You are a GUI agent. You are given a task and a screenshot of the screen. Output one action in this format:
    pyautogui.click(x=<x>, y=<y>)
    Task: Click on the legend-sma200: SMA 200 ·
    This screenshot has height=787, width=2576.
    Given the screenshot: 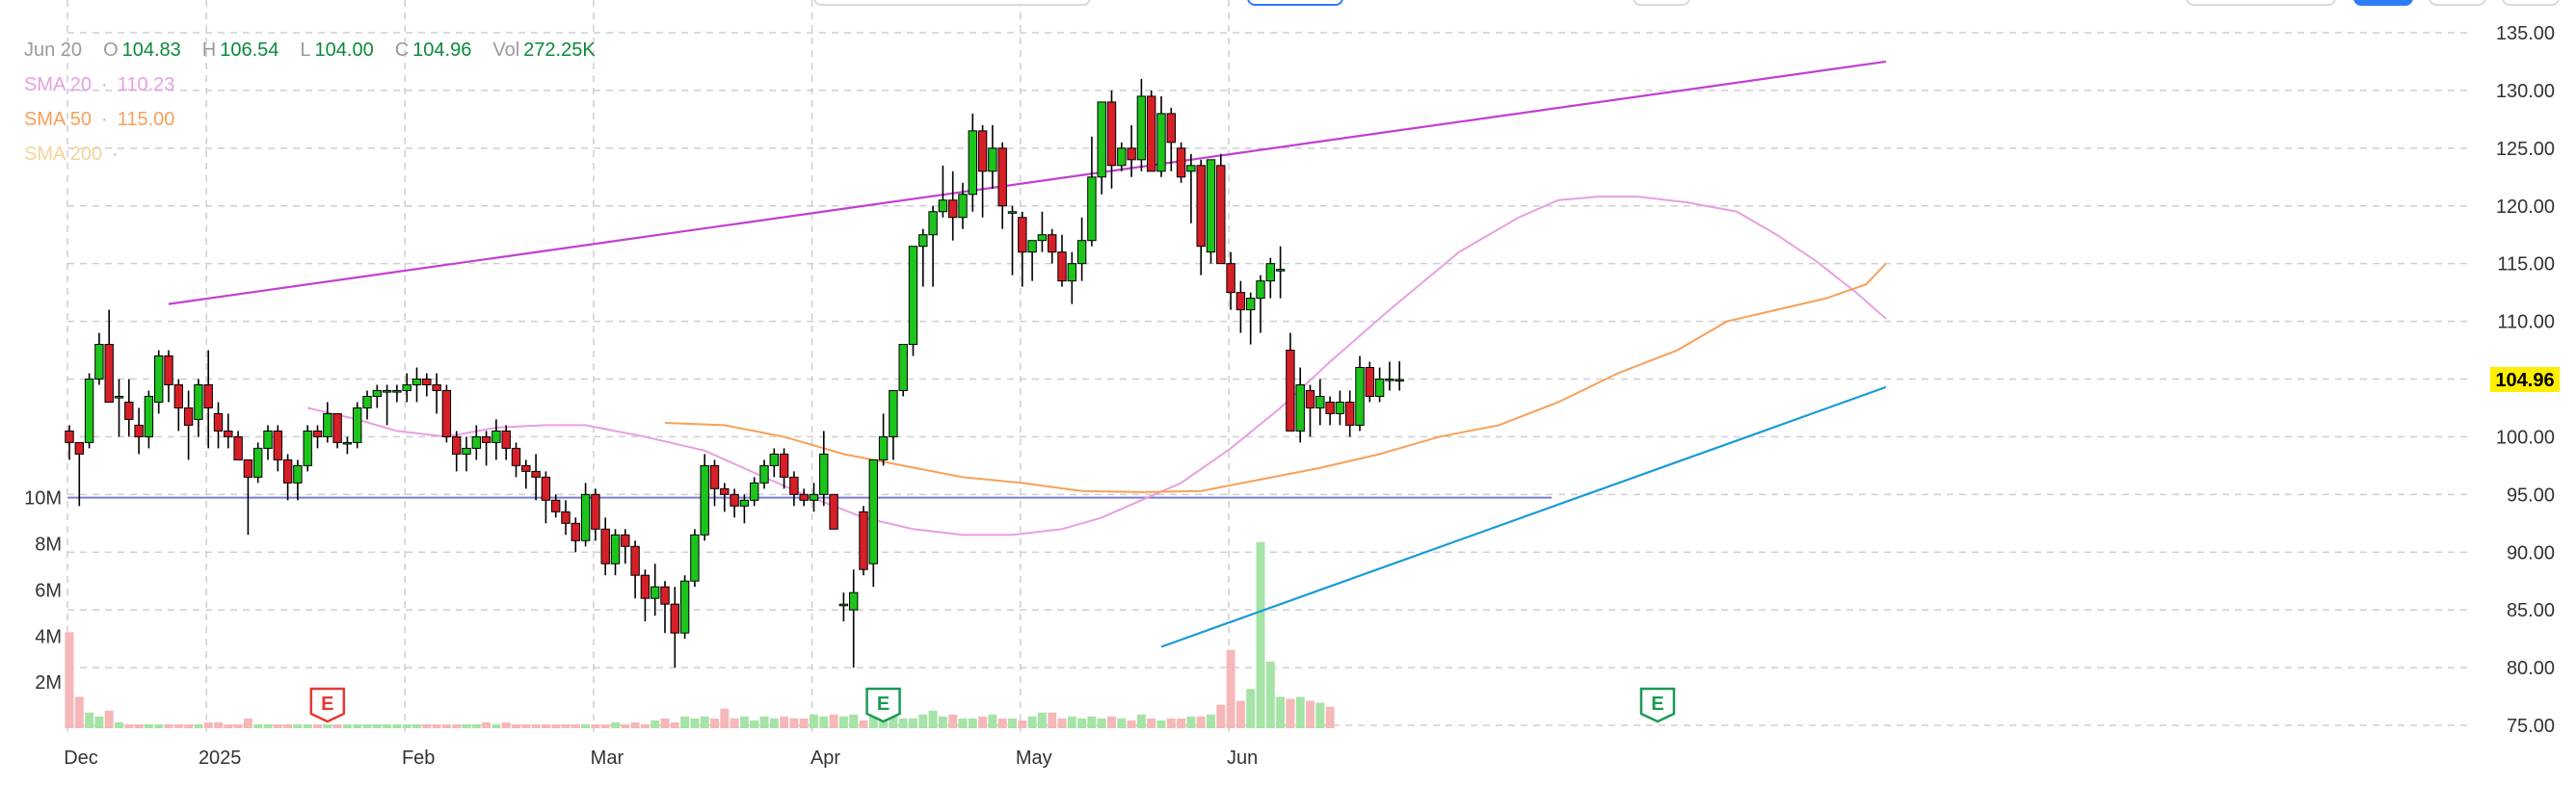 What is the action you would take?
    pyautogui.click(x=310, y=154)
    